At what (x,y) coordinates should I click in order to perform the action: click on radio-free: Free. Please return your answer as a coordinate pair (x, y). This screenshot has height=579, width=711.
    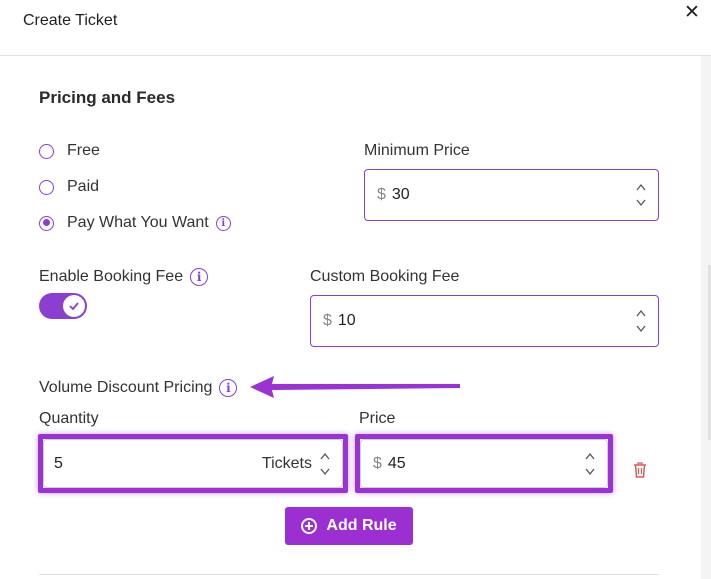
    Looking at the image, I should click on (69, 151).